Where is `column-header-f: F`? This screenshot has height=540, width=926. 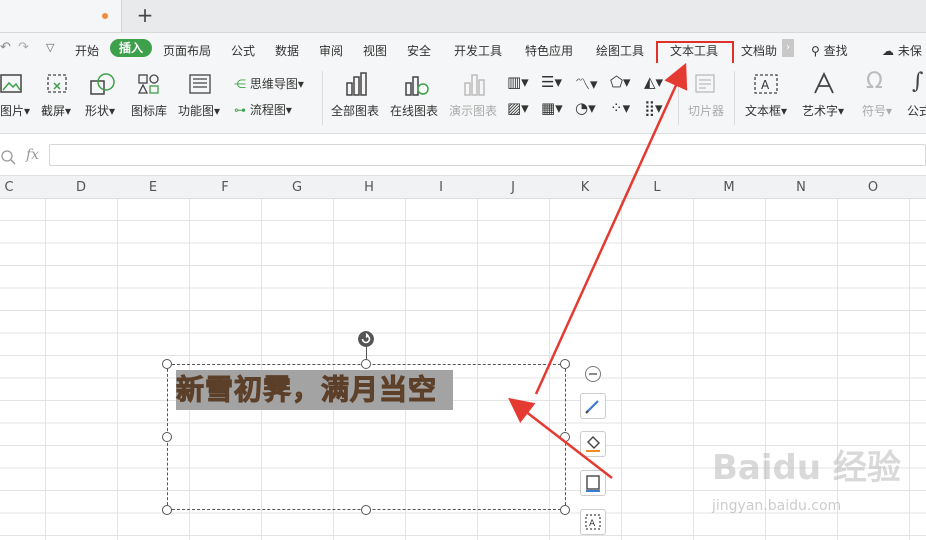
column-header-f: F is located at coordinates (225, 187).